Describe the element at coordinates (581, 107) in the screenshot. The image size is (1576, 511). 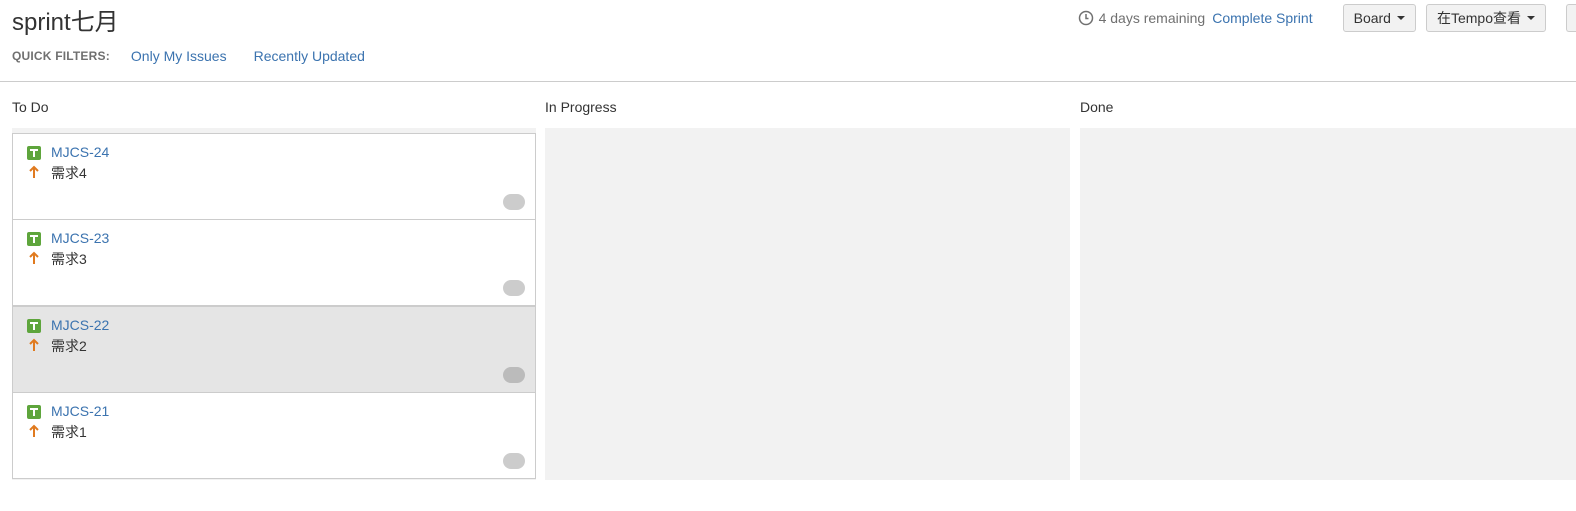
I see `column-header-in-progress: In Progress` at that location.